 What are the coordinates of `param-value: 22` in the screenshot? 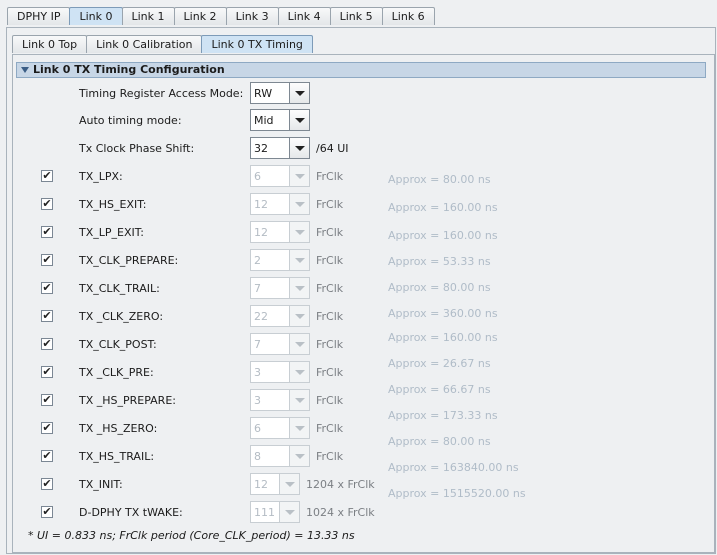 It's located at (261, 316).